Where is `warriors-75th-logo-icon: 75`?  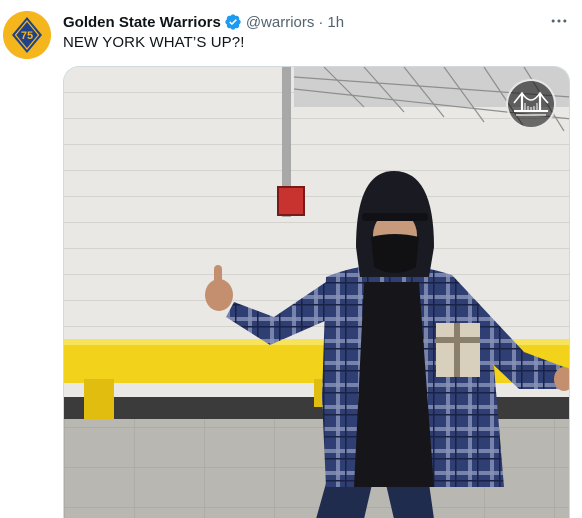
warriors-75th-logo-icon: 75 is located at coordinates (27, 35).